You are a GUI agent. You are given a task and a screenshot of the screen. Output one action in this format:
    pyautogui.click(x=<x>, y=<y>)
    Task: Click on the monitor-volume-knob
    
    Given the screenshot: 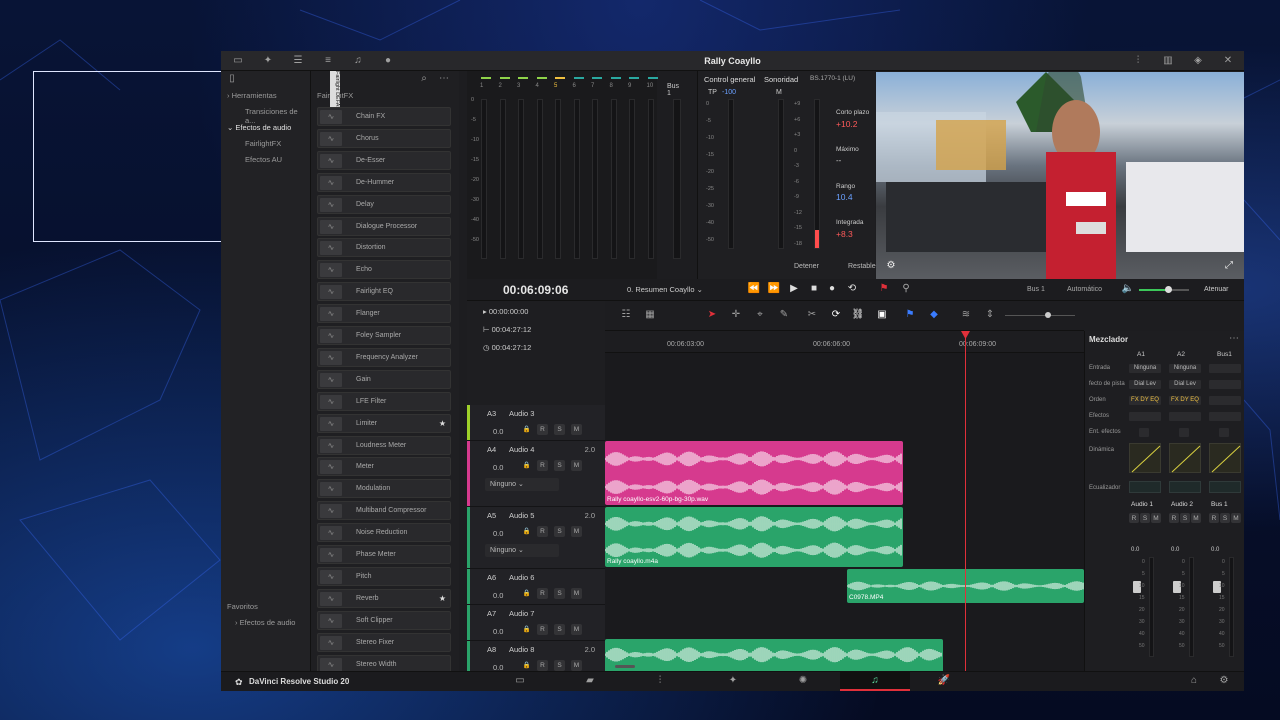 What is the action you would take?
    pyautogui.click(x=1168, y=289)
    